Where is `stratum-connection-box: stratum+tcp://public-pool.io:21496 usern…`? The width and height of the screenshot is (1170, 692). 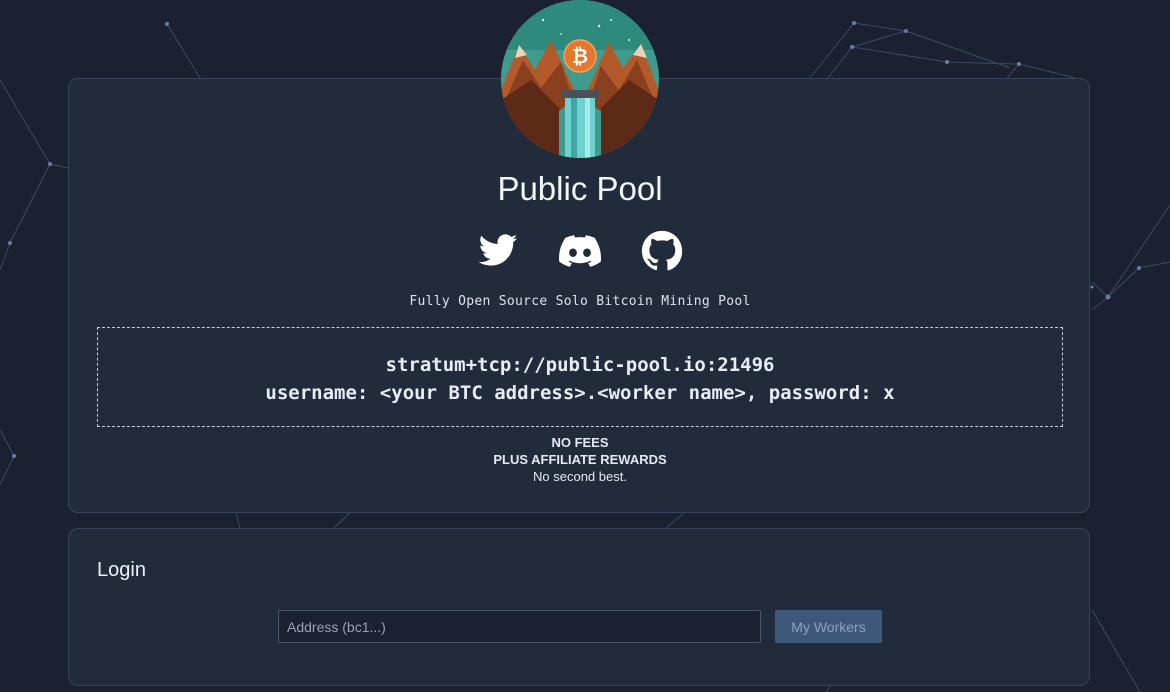
stratum-connection-box: stratum+tcp://public-pool.io:21496 usern… is located at coordinates (580, 377).